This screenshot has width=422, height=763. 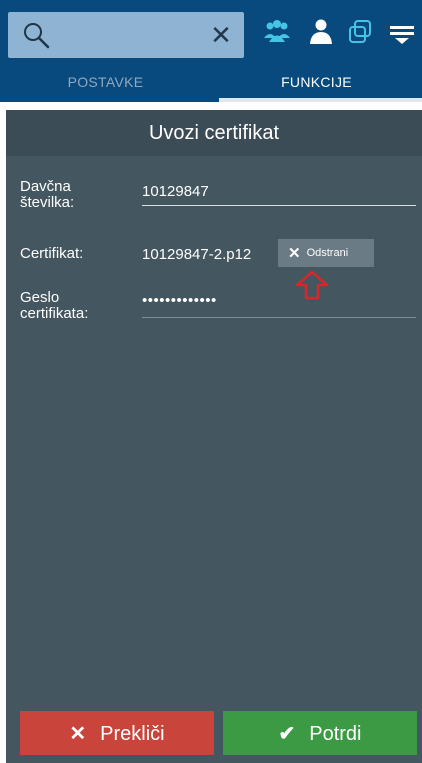 What do you see at coordinates (279, 305) in the screenshot?
I see `password-field: •••••••••••••` at bounding box center [279, 305].